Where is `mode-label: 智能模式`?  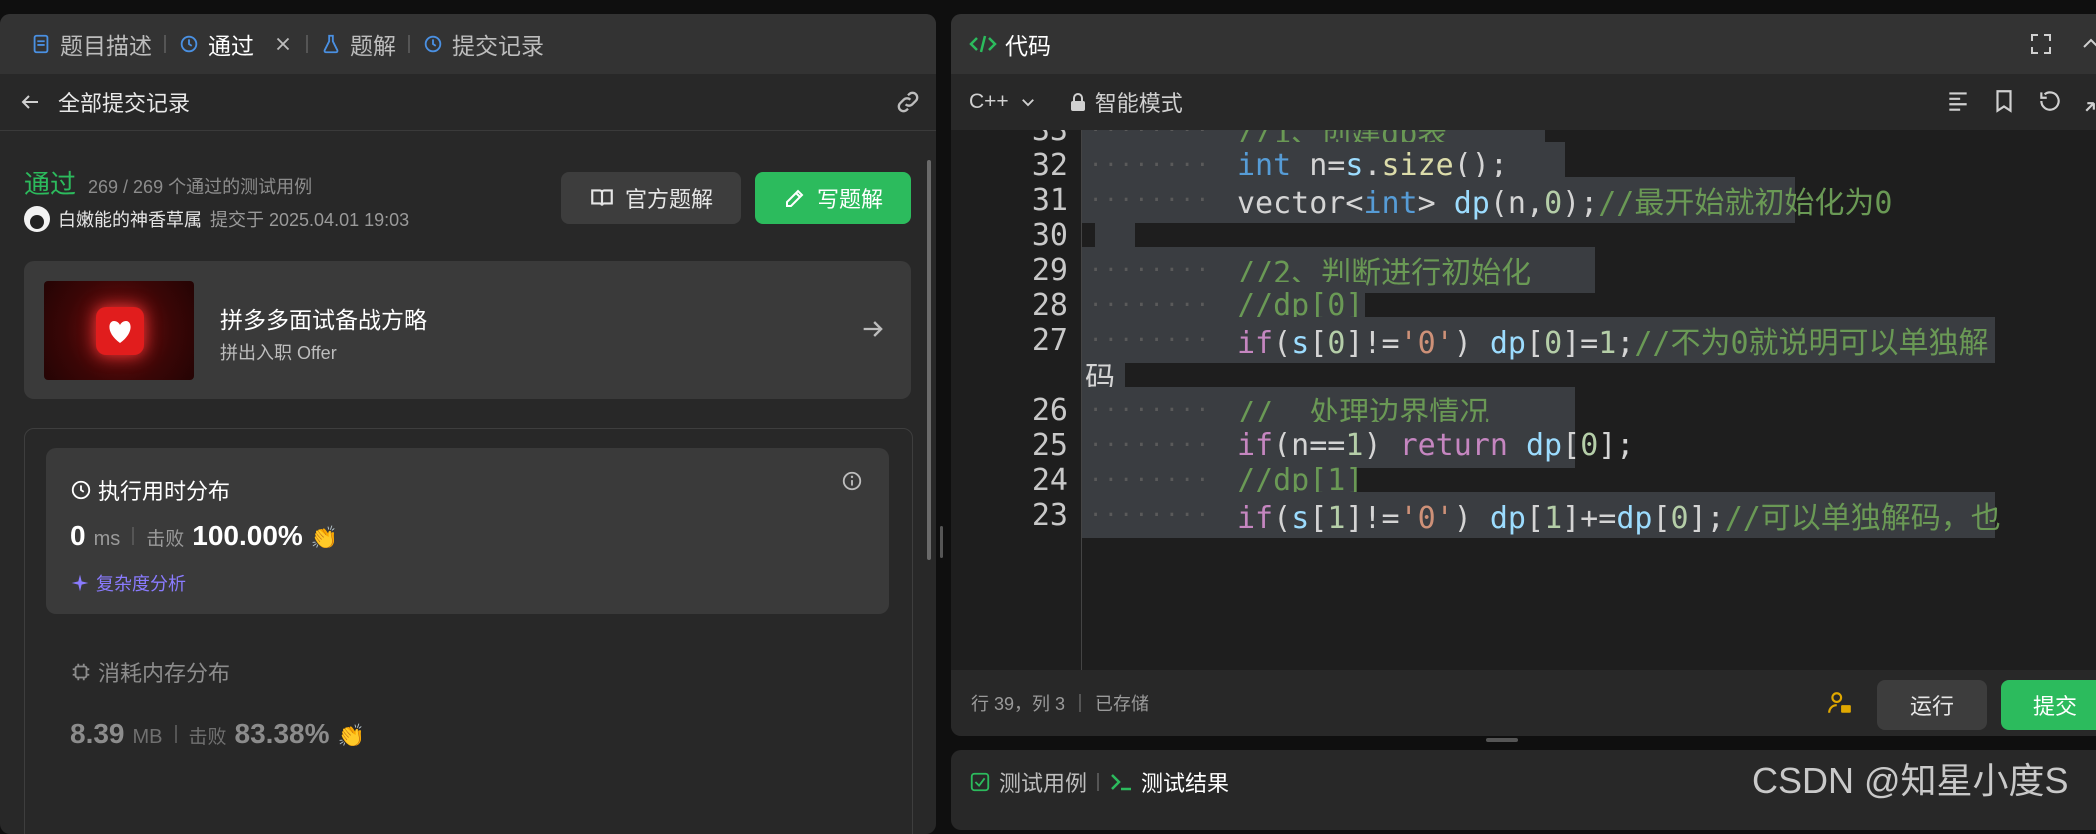 mode-label: 智能模式 is located at coordinates (1138, 103).